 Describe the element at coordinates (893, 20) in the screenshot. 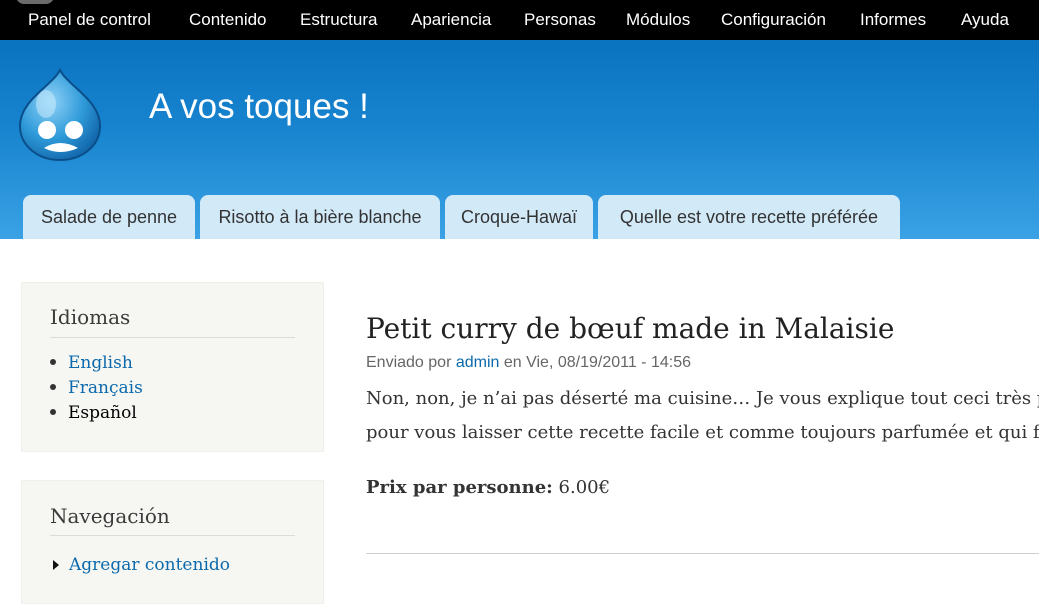

I see `toolbar-item-reports: Informes` at that location.